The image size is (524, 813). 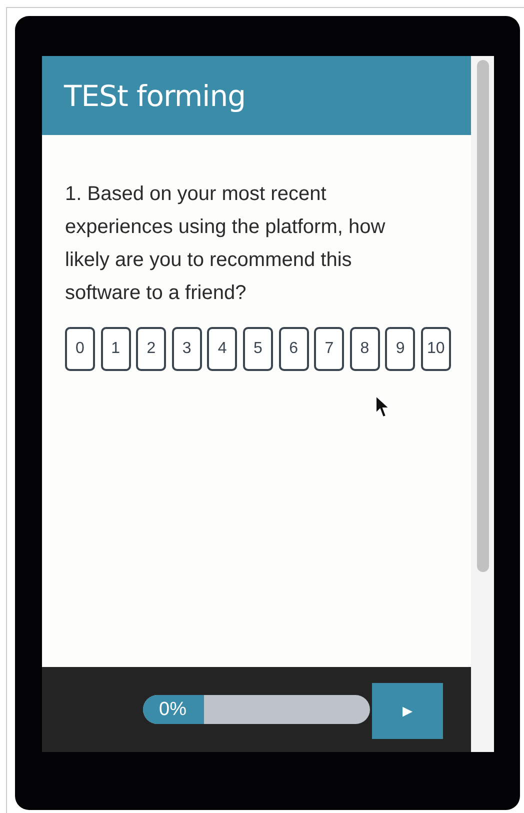 I want to click on rating-option: 3, so click(x=187, y=349).